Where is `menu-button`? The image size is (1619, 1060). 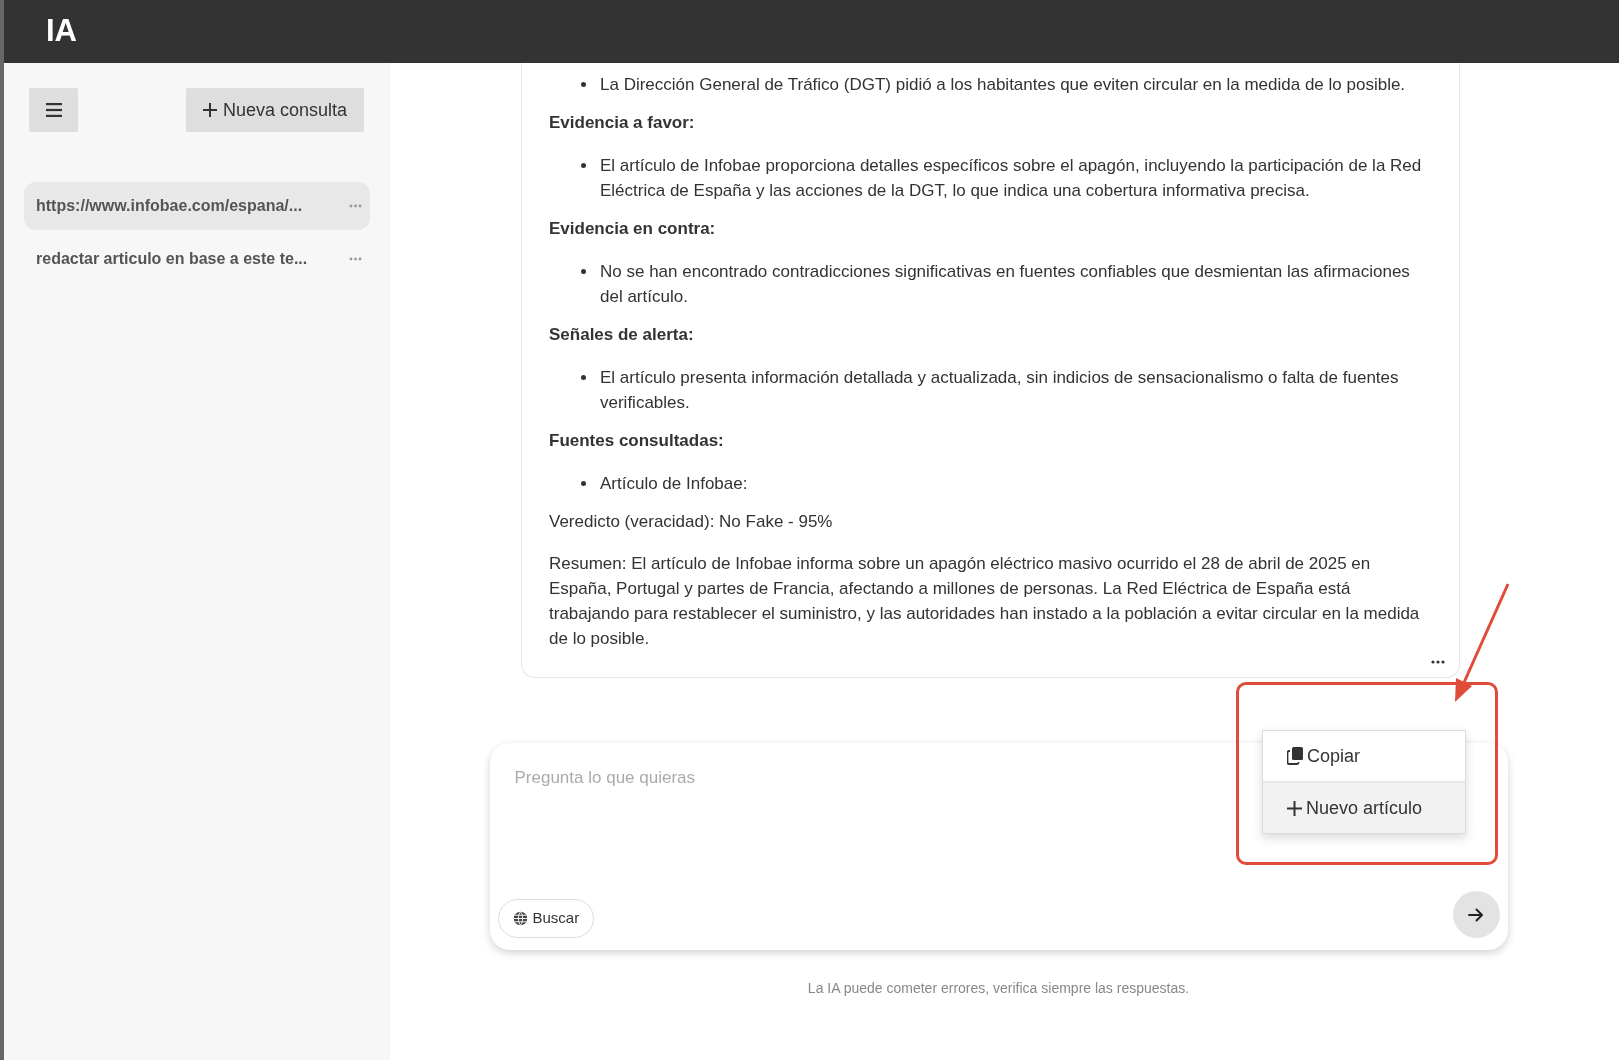
menu-button is located at coordinates (53, 110).